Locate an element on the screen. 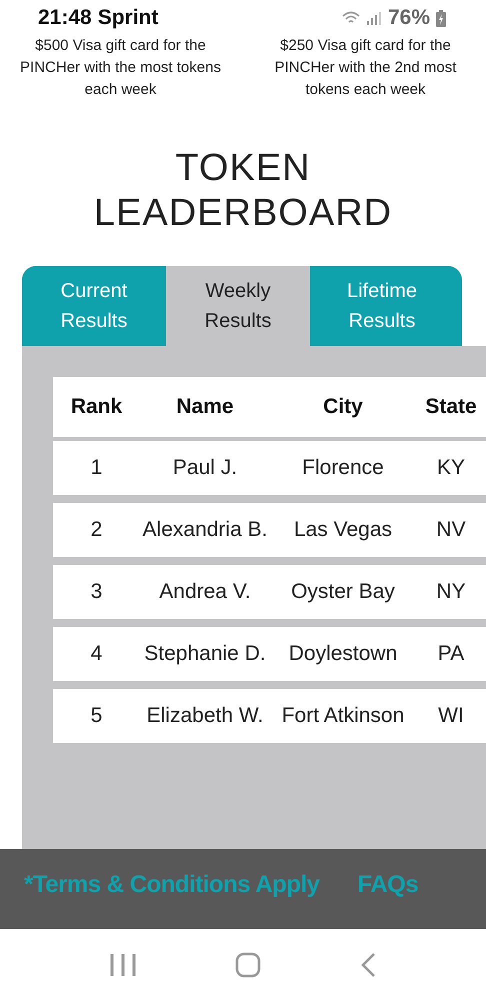  table-cell-text: Doylestown is located at coordinates (343, 654).